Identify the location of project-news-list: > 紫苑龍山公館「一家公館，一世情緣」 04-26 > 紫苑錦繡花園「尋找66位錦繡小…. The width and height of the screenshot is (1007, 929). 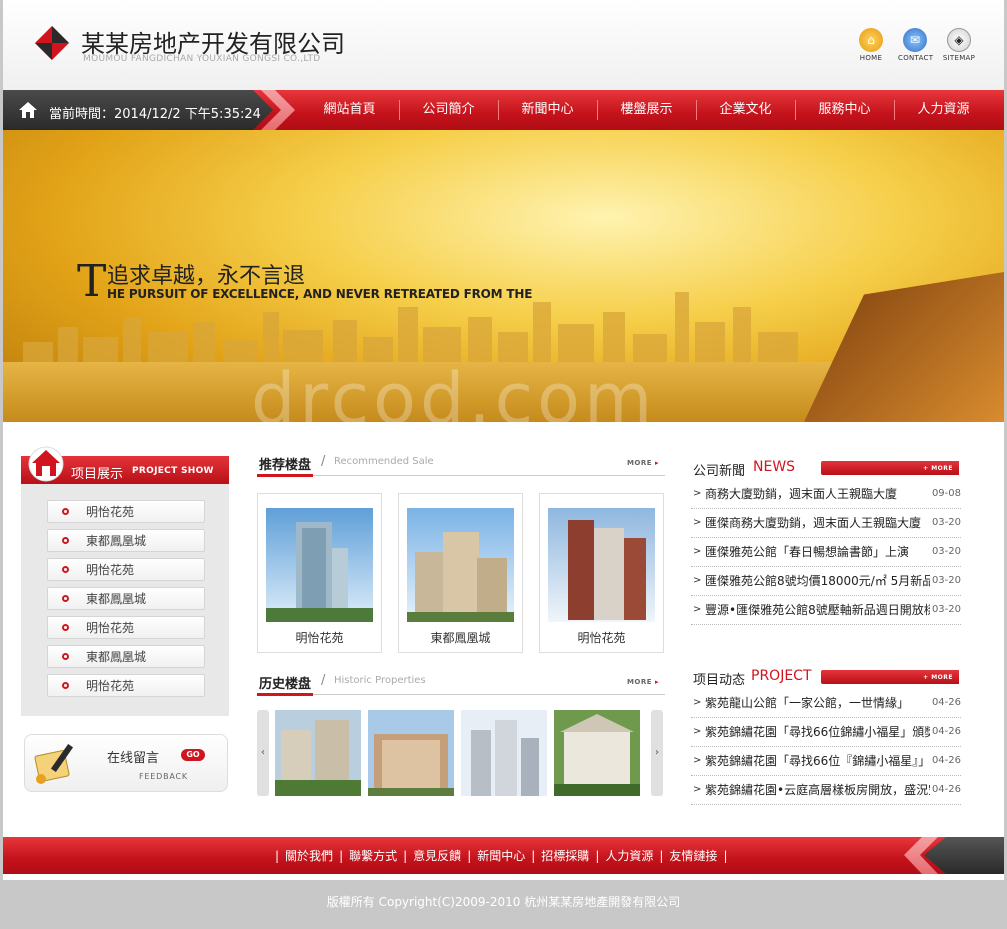
(826, 747).